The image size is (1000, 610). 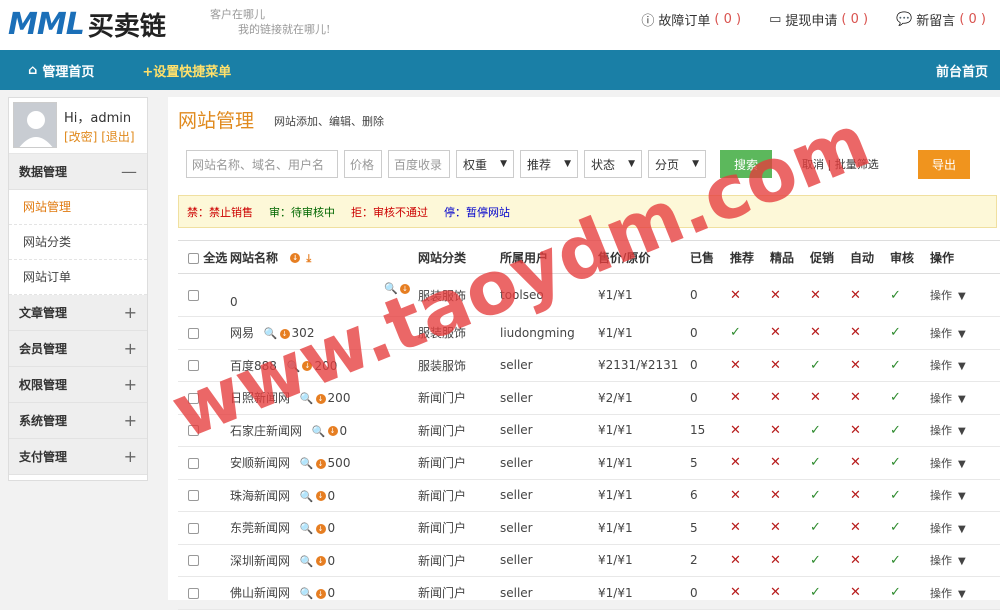 I want to click on logout-link: [退出], so click(x=117, y=137).